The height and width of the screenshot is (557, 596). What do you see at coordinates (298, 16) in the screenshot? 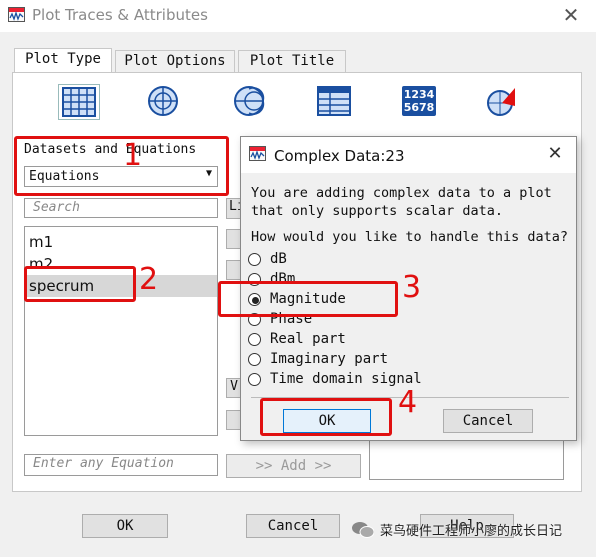
I see `title-bar: Plot Traces & Attributes ✕` at bounding box center [298, 16].